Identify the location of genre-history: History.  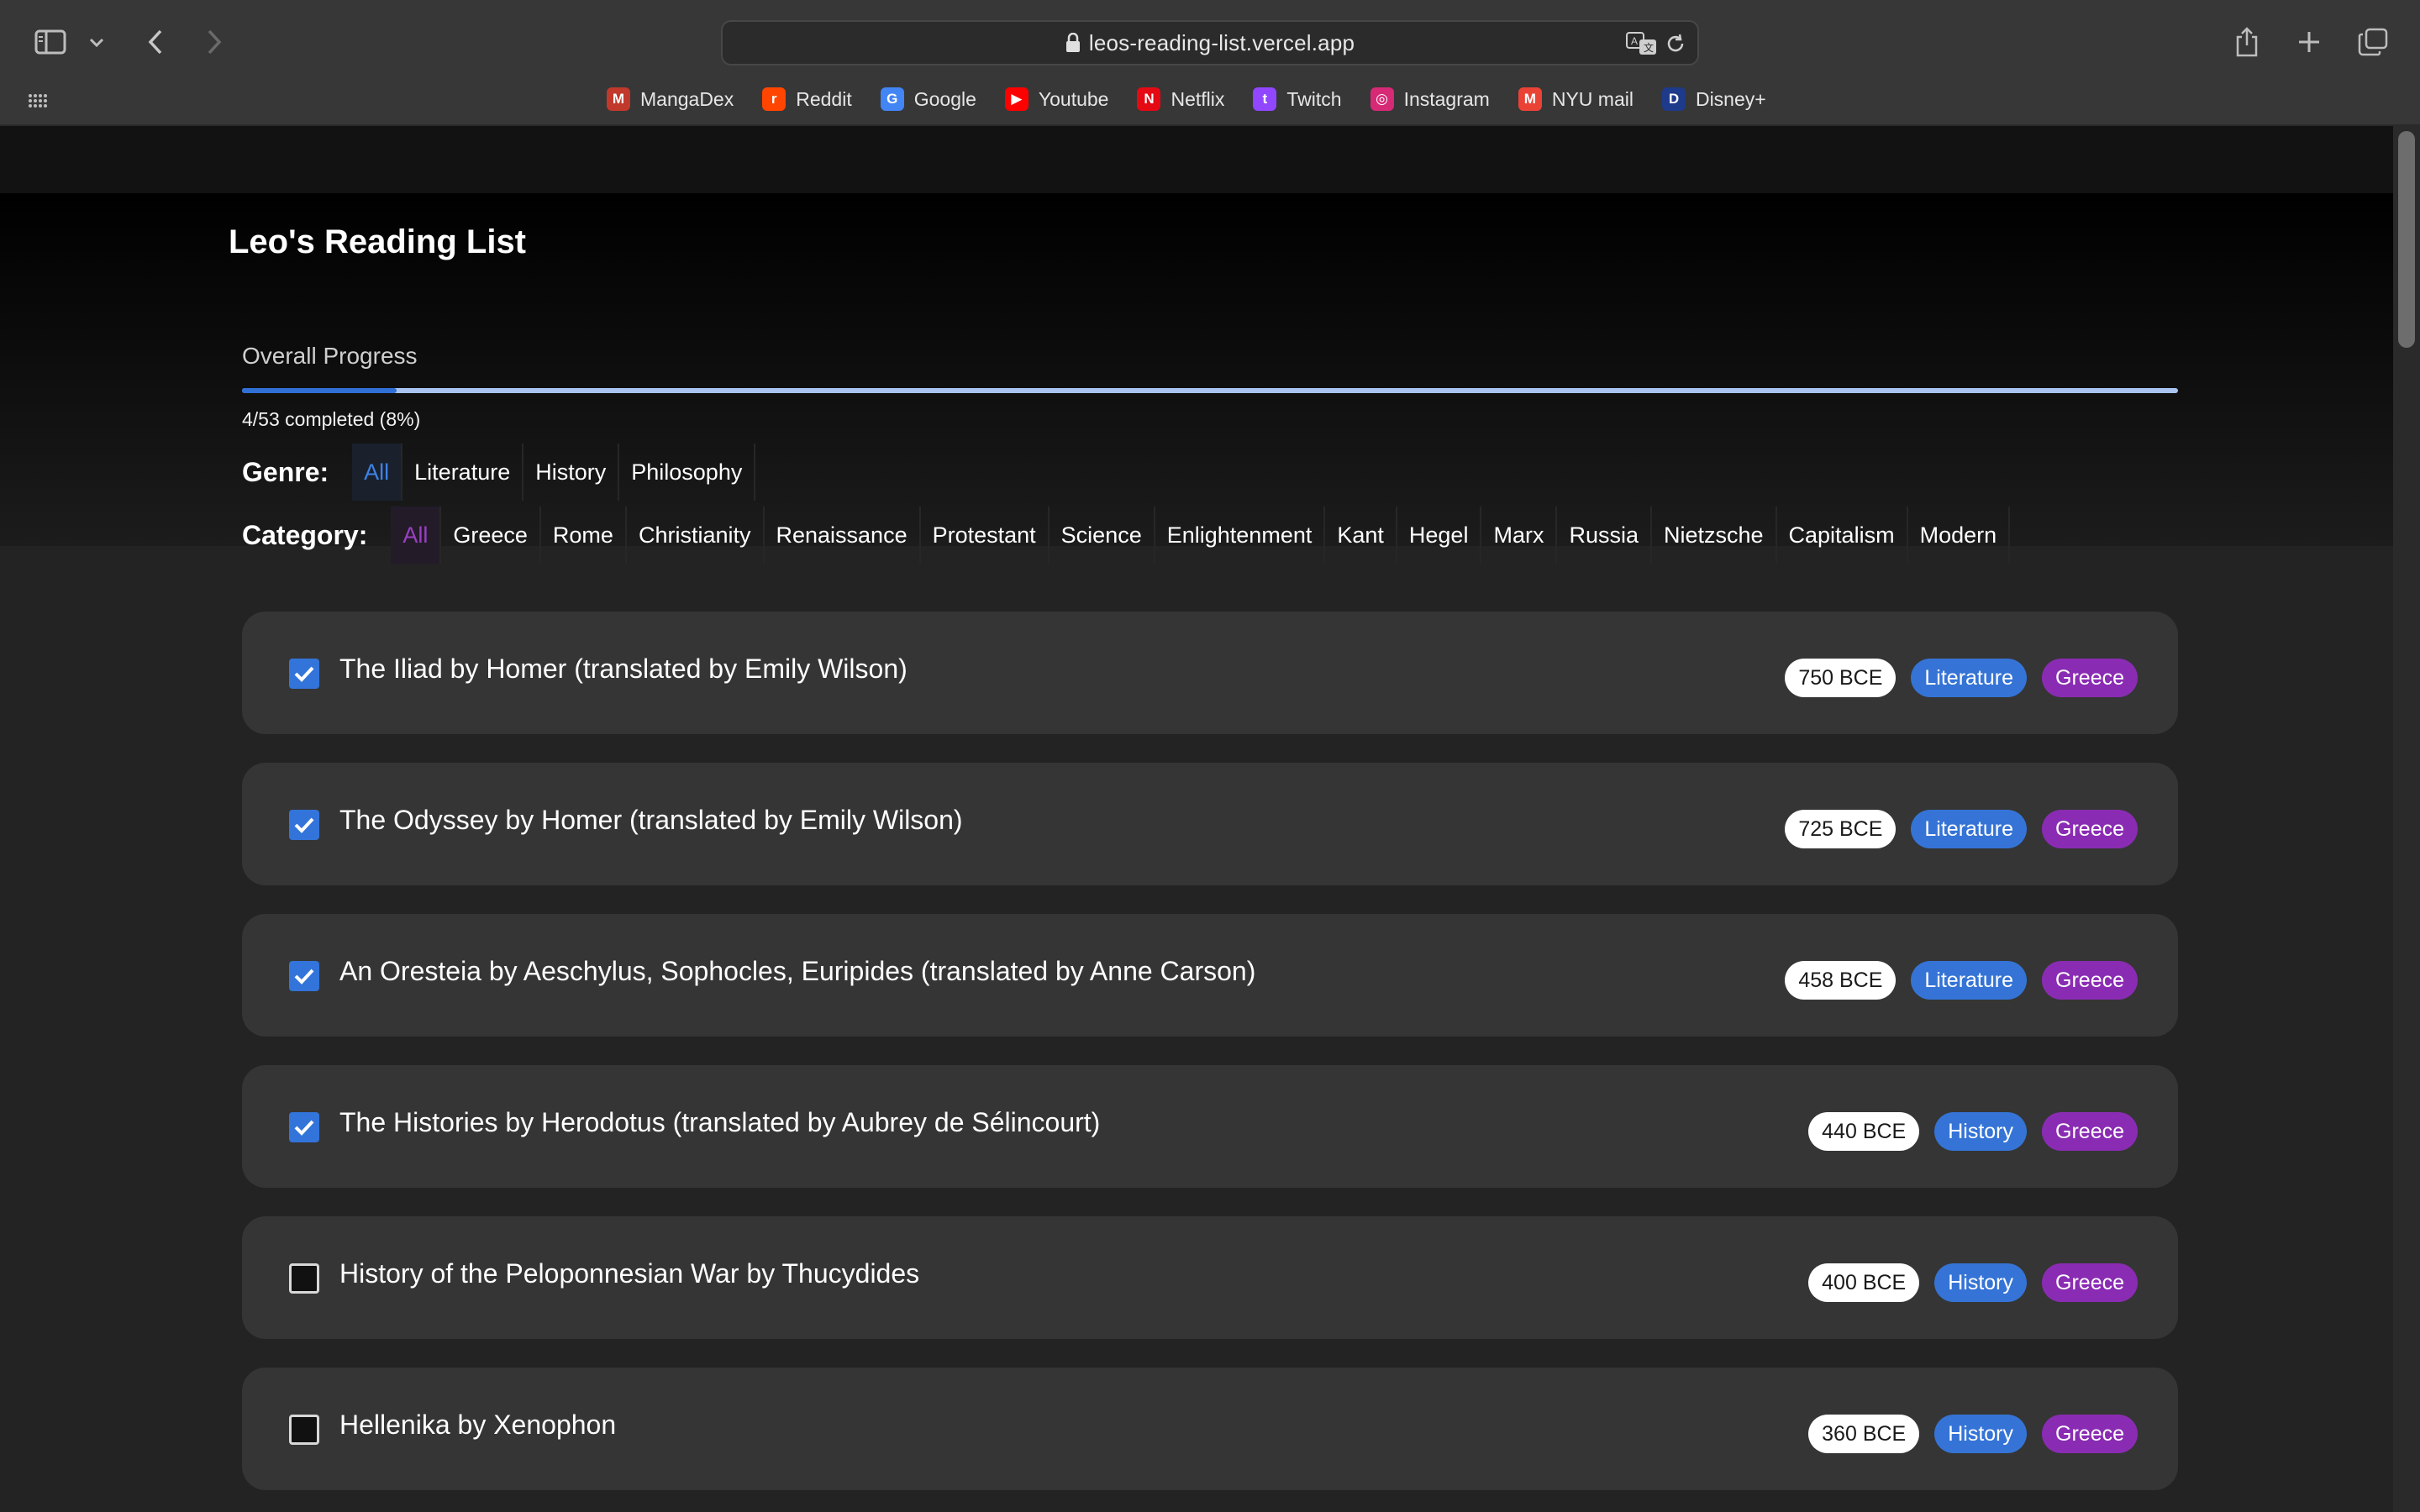
(571, 472).